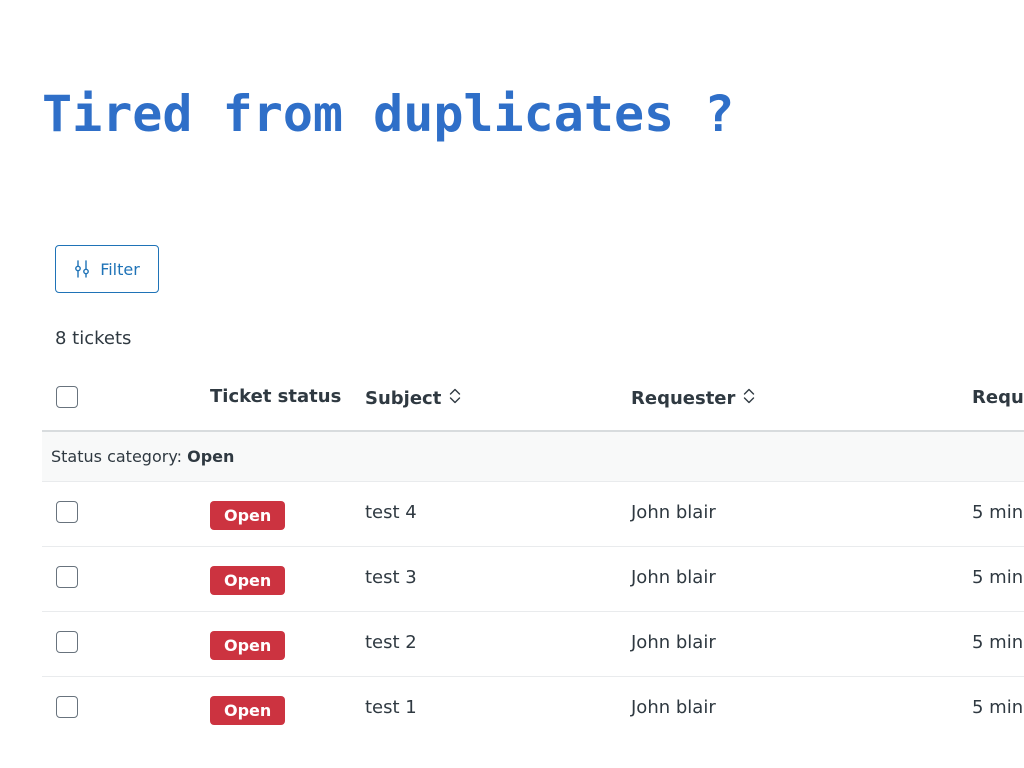 This screenshot has height=768, width=1024. What do you see at coordinates (276, 396) in the screenshot?
I see `column-header-ticket-status: Ticket status` at bounding box center [276, 396].